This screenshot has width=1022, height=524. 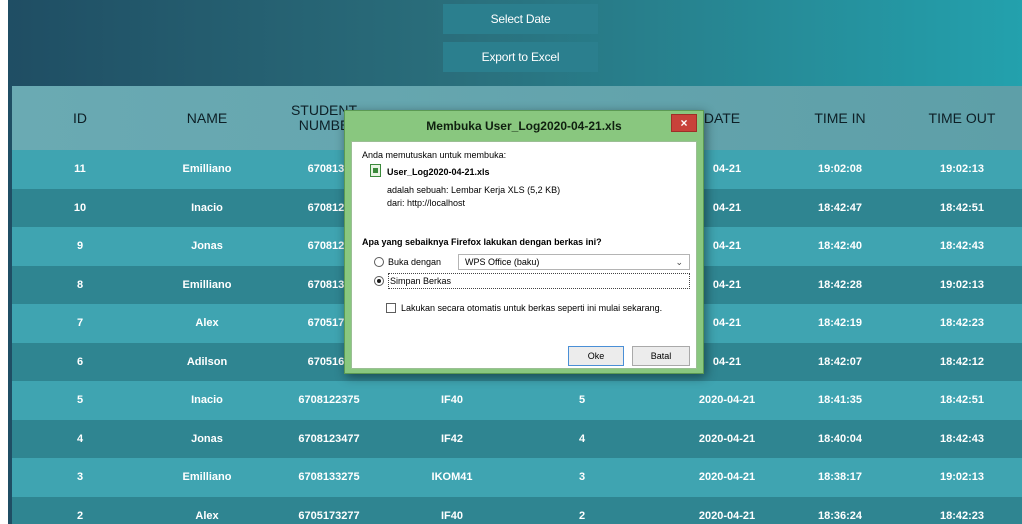 I want to click on cell-id: 5, so click(x=80, y=400).